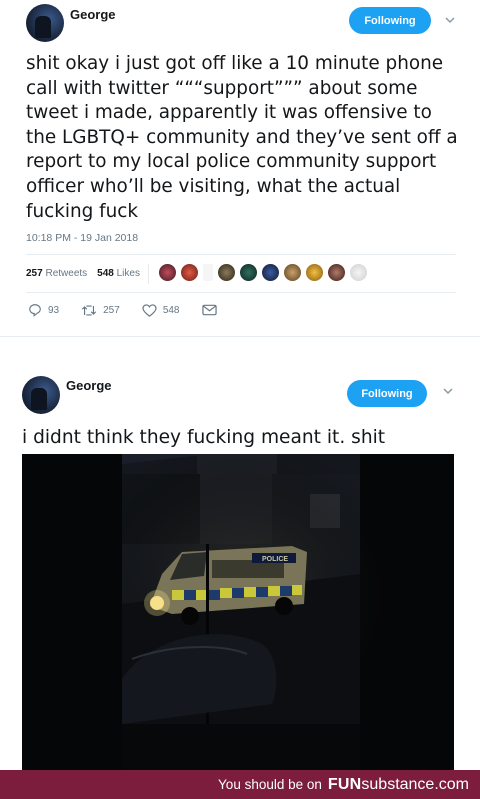 This screenshot has height=799, width=480. What do you see at coordinates (105, 273) in the screenshot?
I see `likes-count: 548` at bounding box center [105, 273].